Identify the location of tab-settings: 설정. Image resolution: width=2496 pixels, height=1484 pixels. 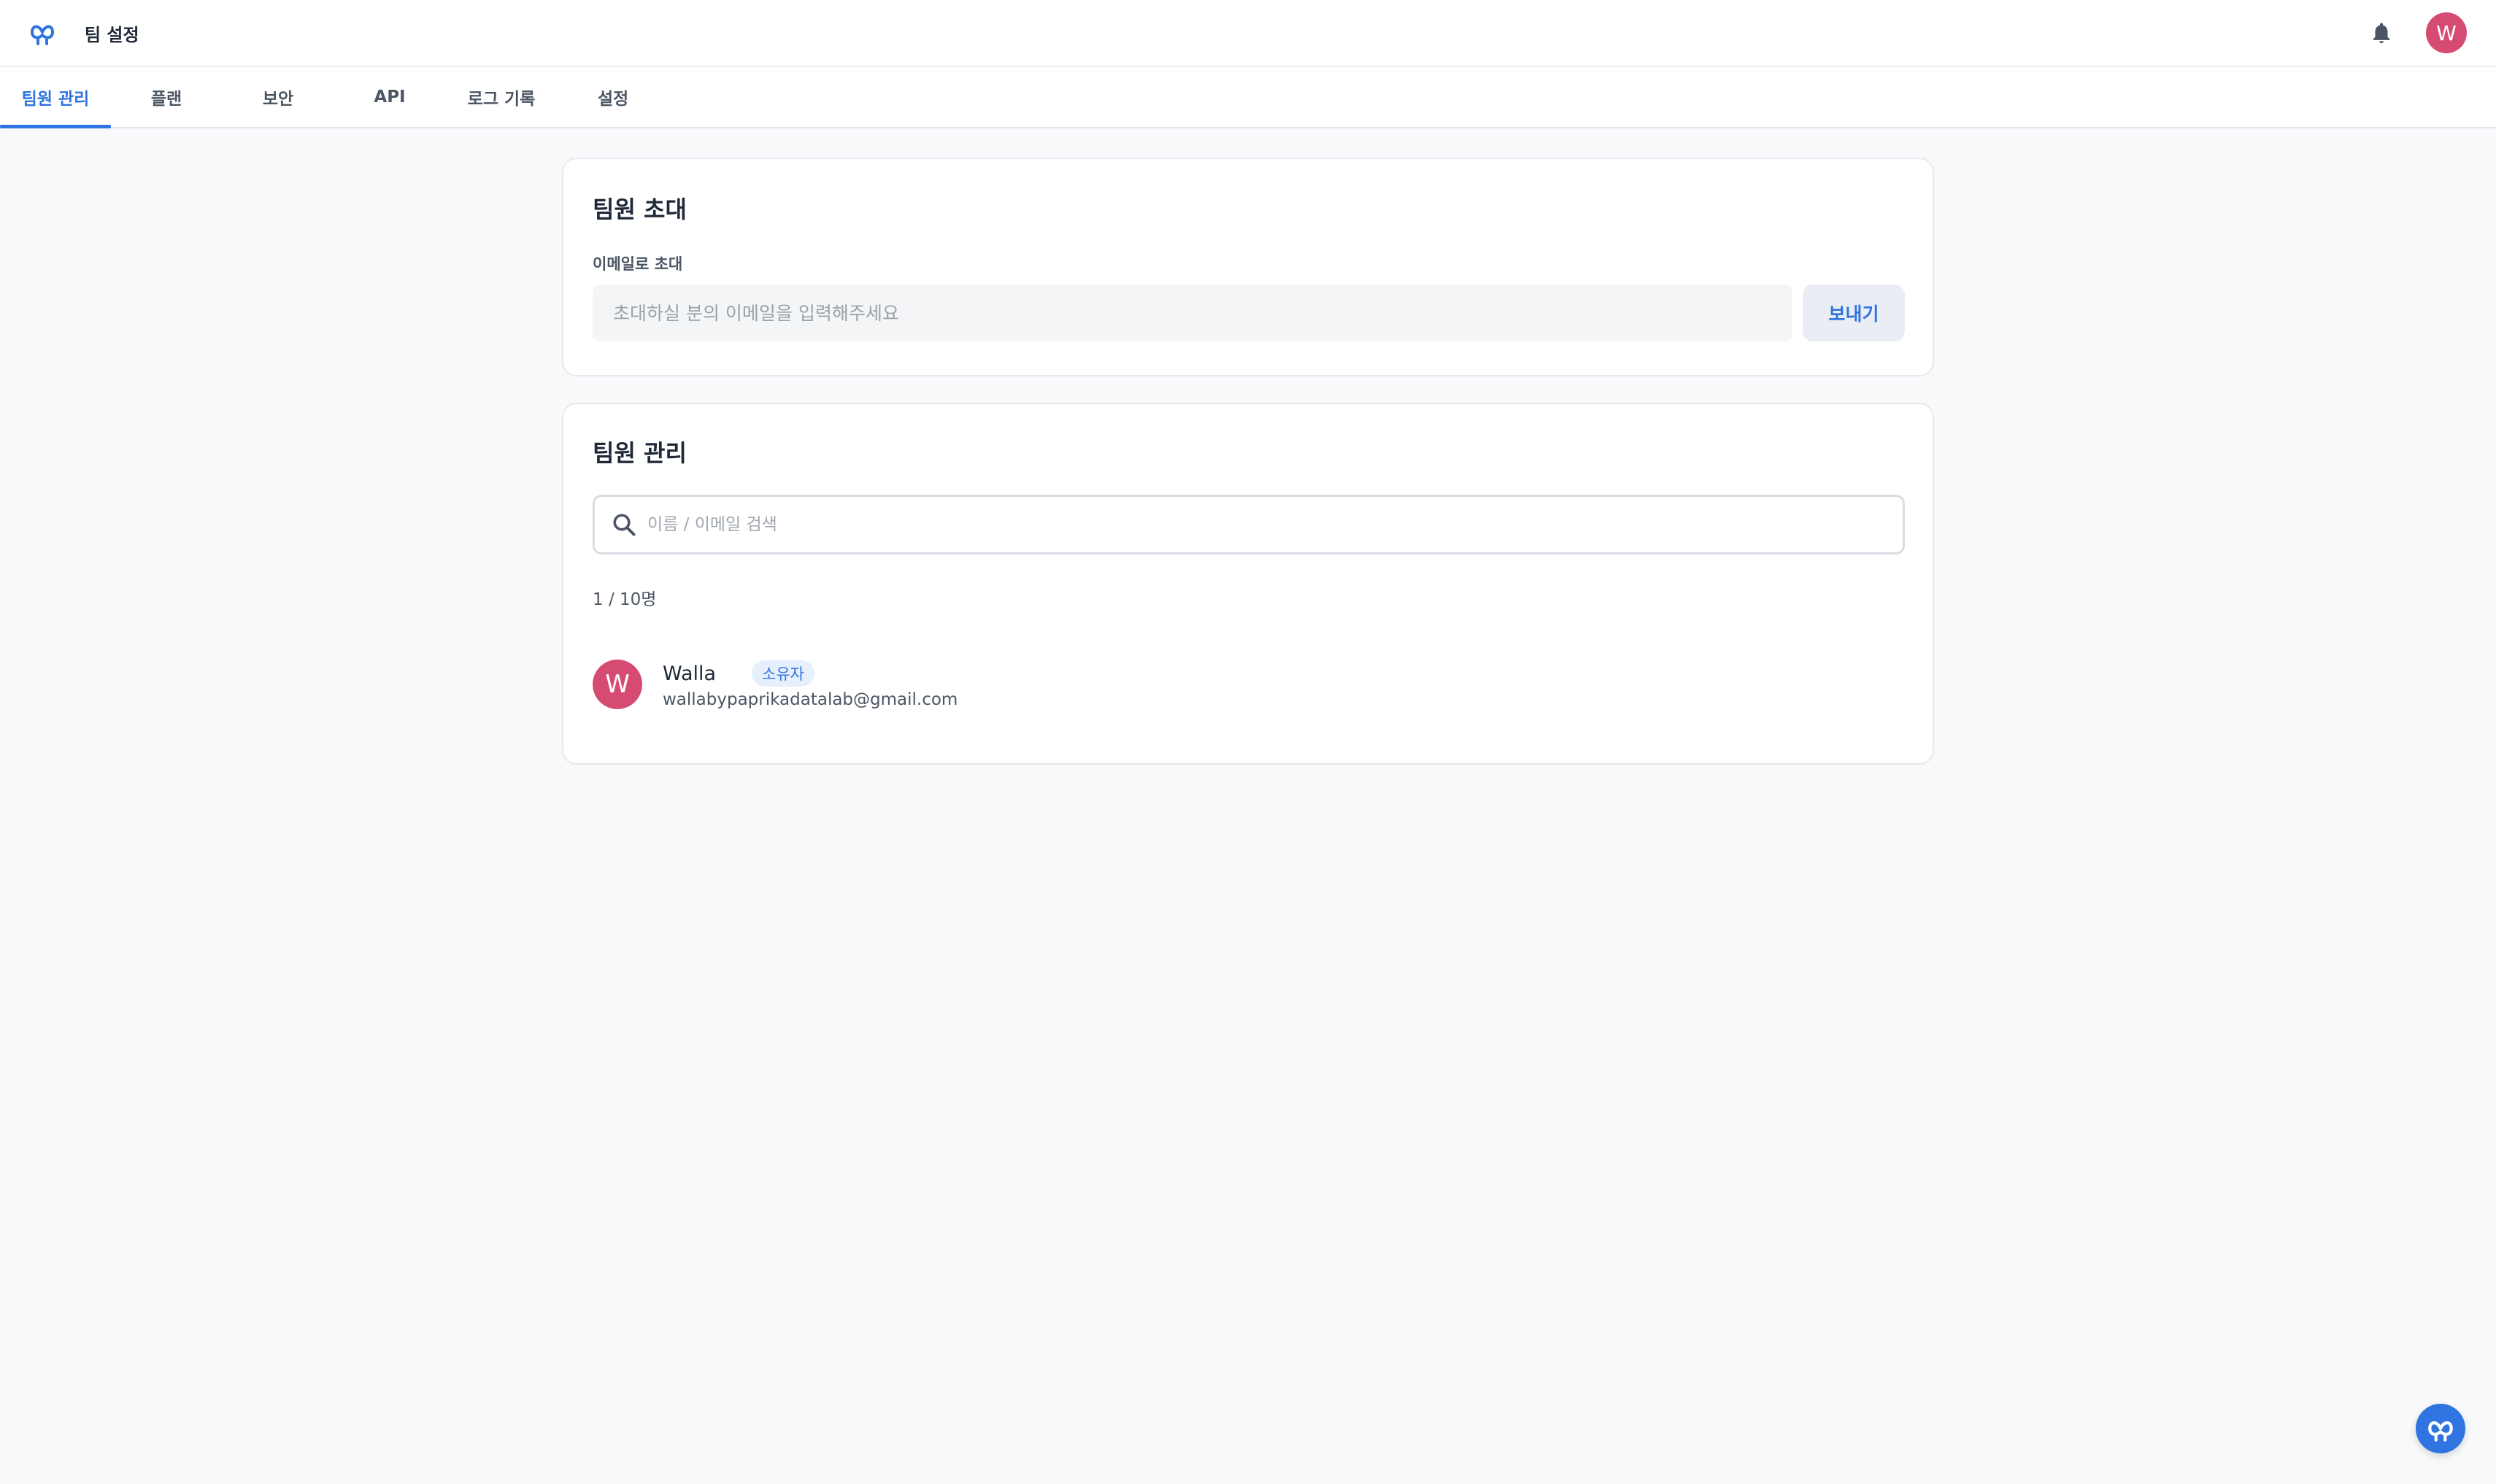
(614, 97).